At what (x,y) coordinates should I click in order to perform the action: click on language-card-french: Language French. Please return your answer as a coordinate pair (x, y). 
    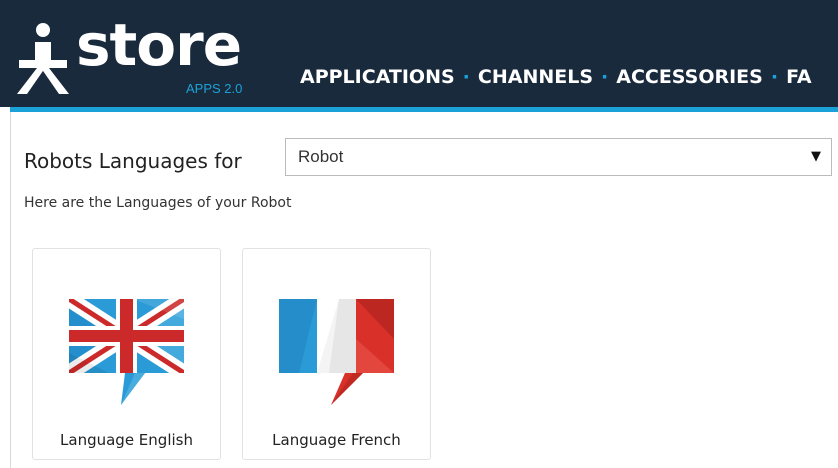
    Looking at the image, I should click on (336, 354).